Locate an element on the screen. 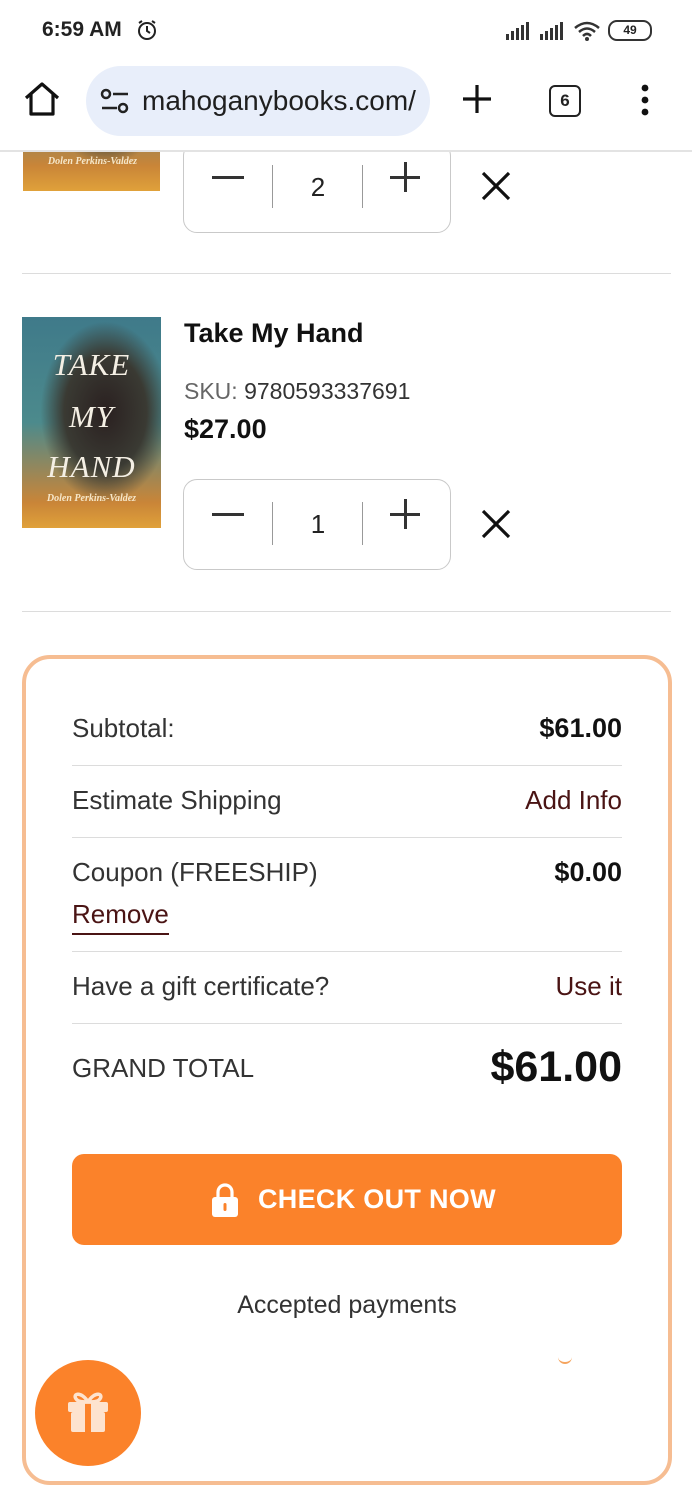  shipping-label: Estimate Shipping is located at coordinates (177, 800).